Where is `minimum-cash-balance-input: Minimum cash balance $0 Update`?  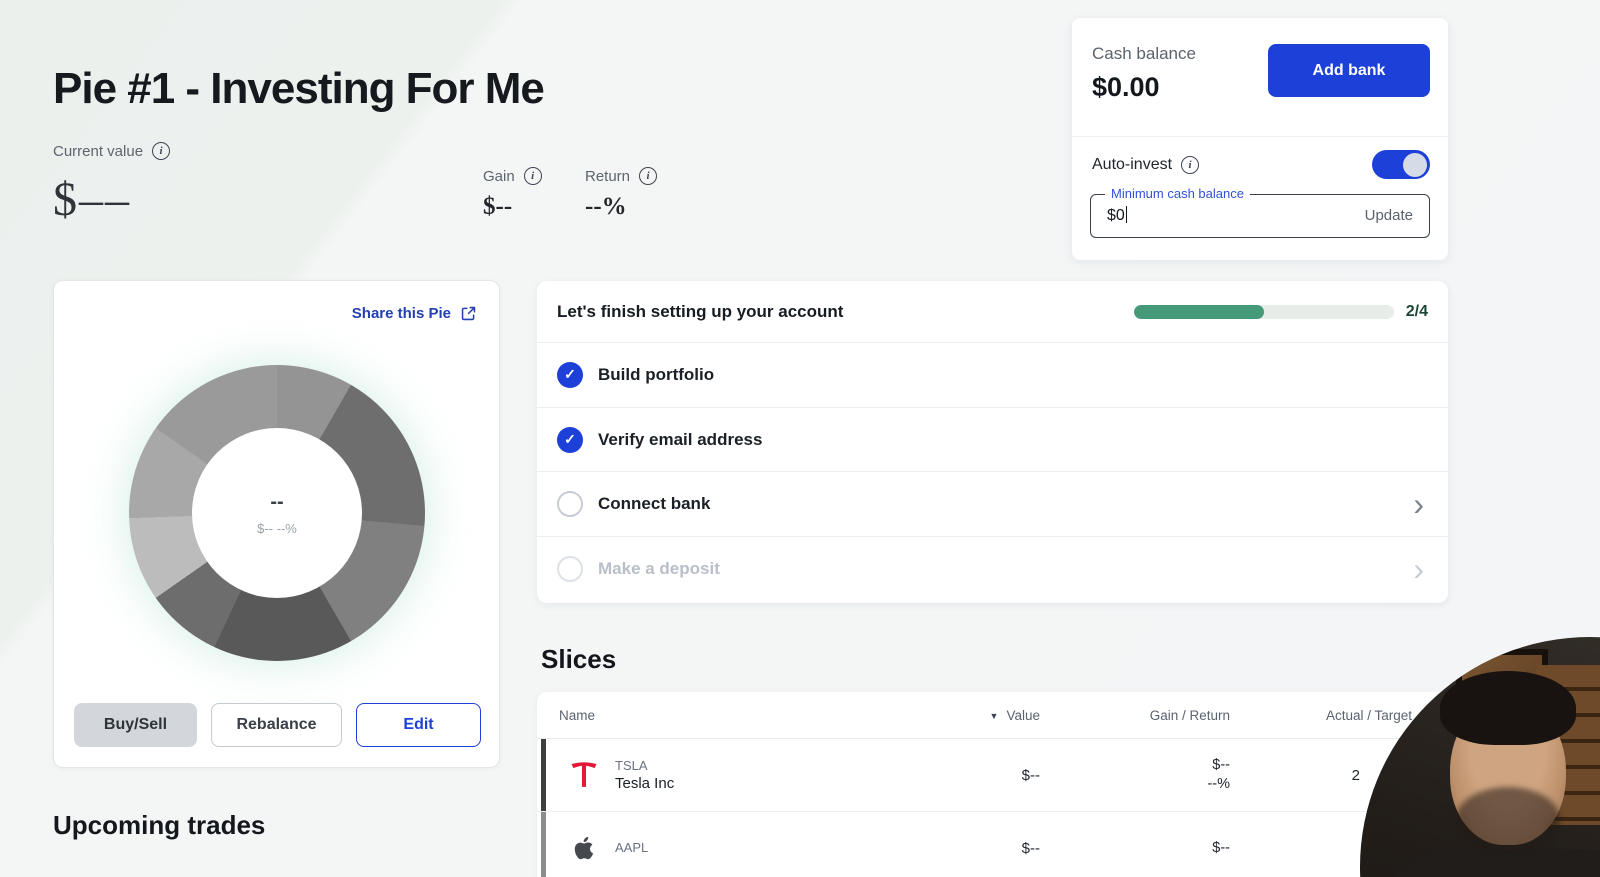 minimum-cash-balance-input: Minimum cash balance $0 Update is located at coordinates (1260, 212).